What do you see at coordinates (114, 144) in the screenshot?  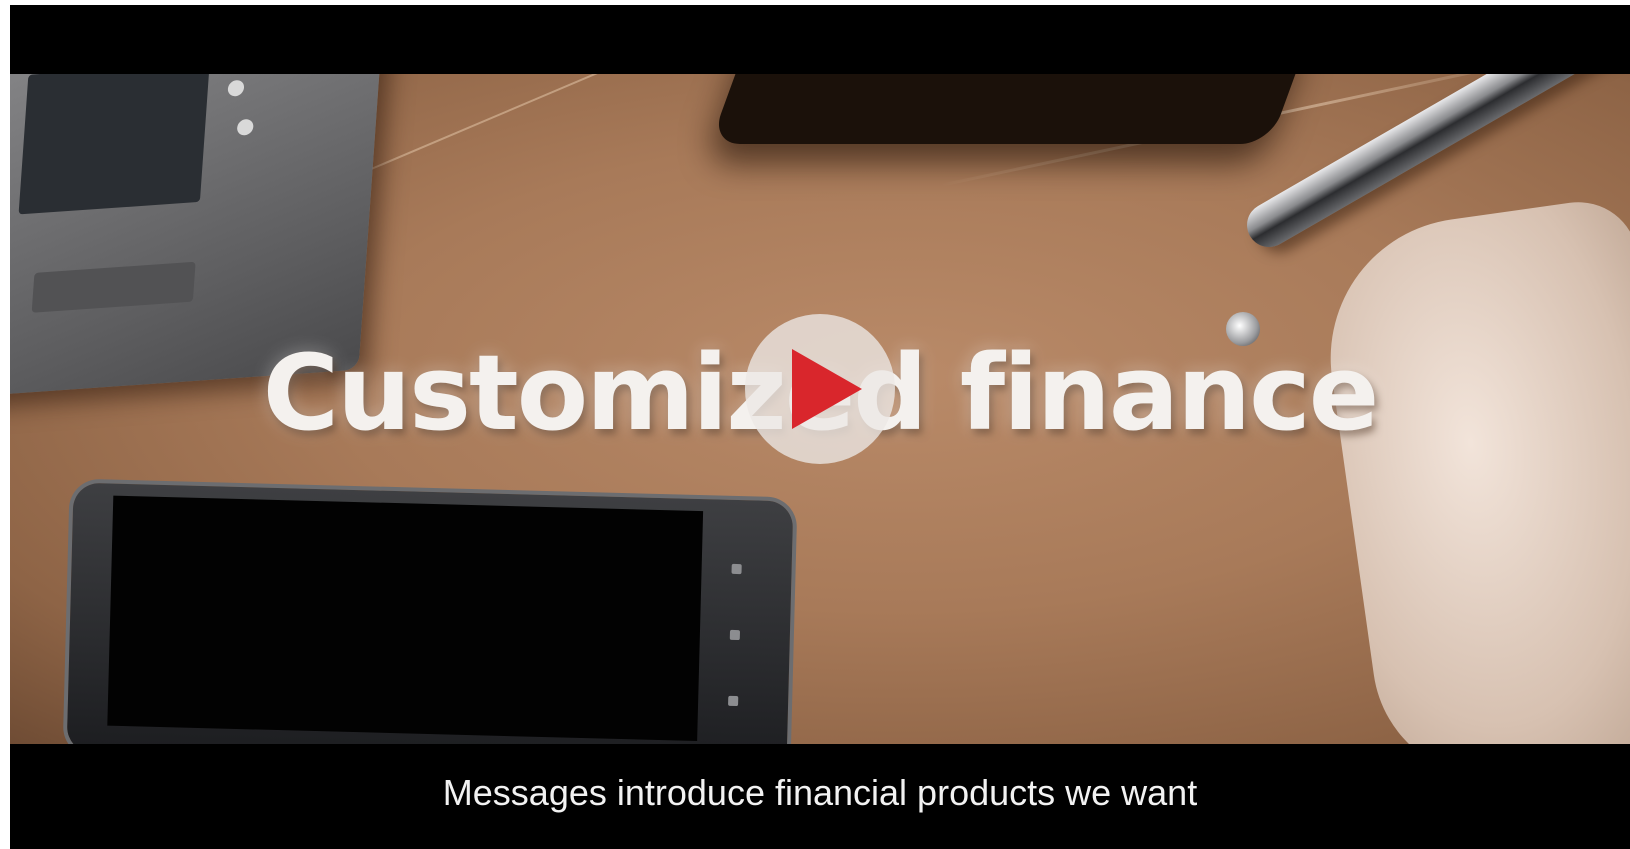 I see `device-screen` at bounding box center [114, 144].